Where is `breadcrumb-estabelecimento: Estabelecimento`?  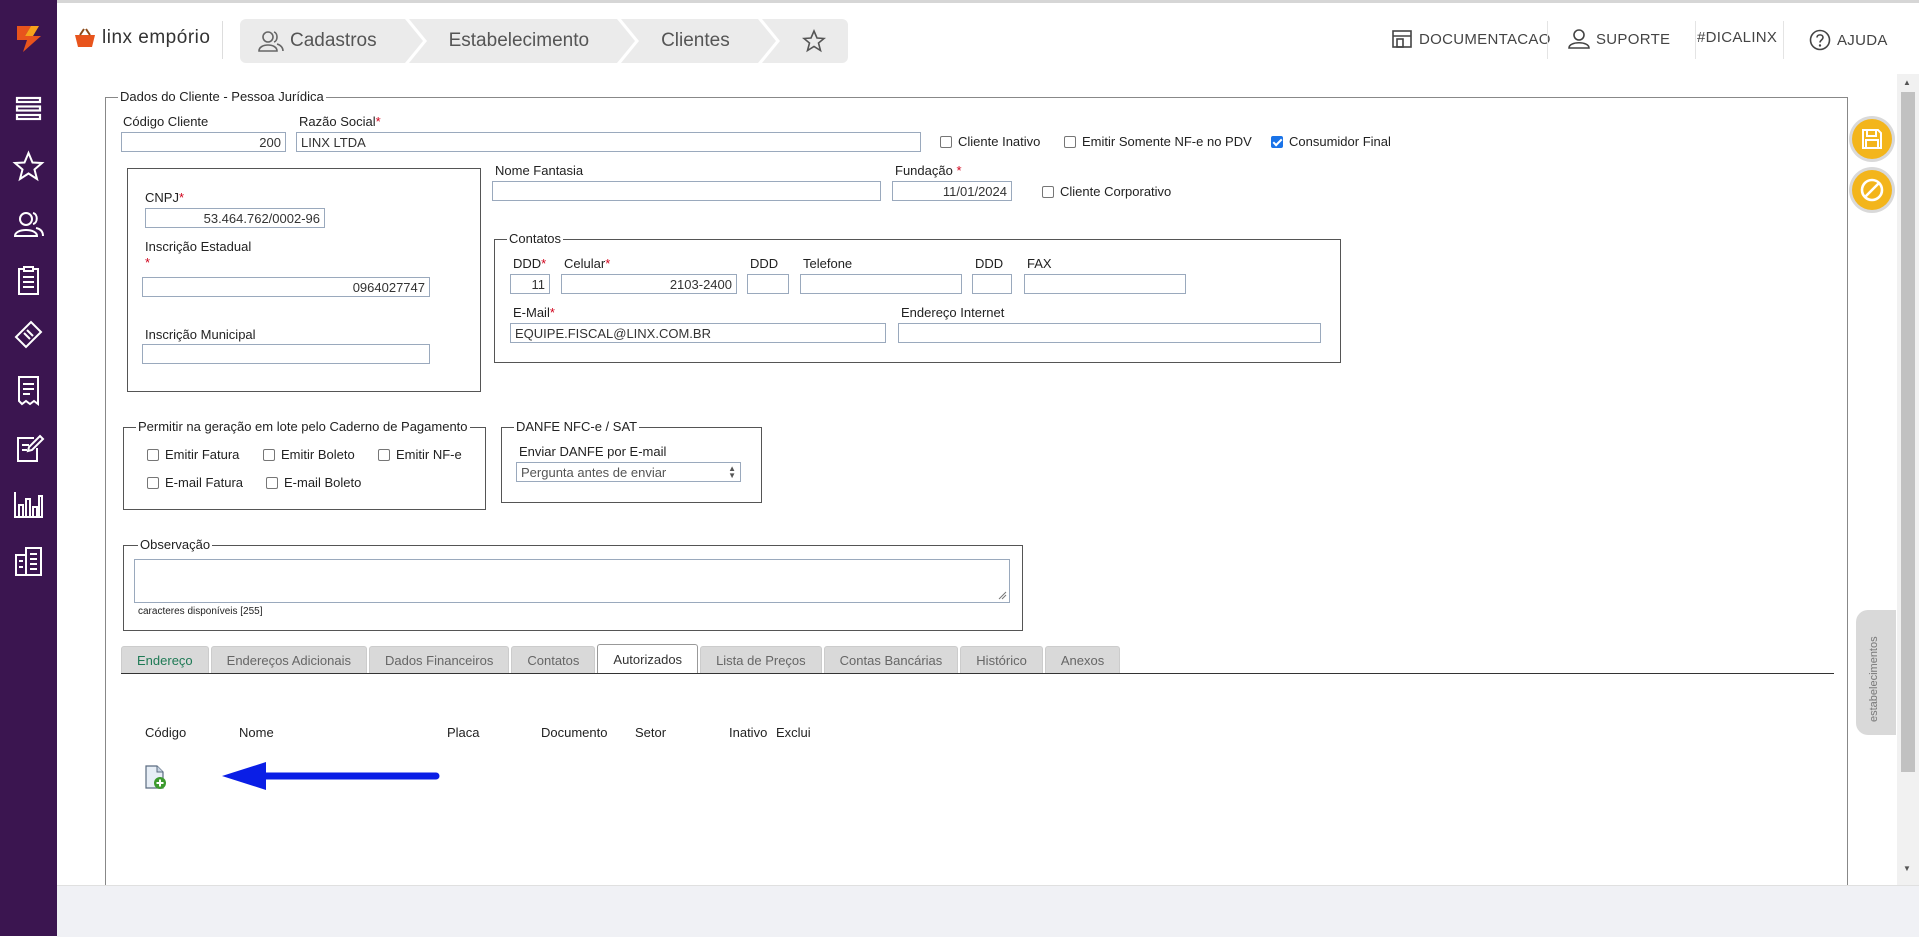 breadcrumb-estabelecimento: Estabelecimento is located at coordinates (524, 41).